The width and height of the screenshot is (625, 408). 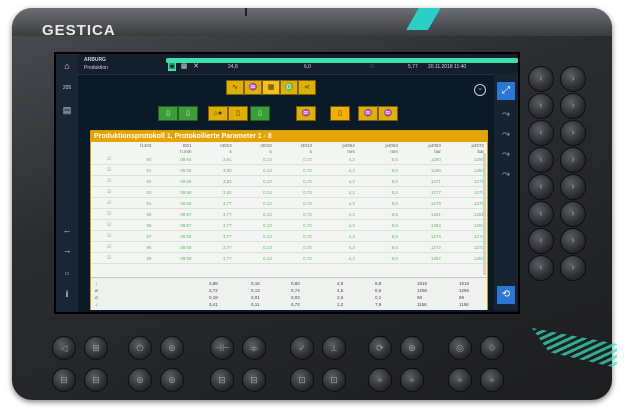 What do you see at coordinates (289, 87) in the screenshot?
I see `toolbar-button-4: ♎` at bounding box center [289, 87].